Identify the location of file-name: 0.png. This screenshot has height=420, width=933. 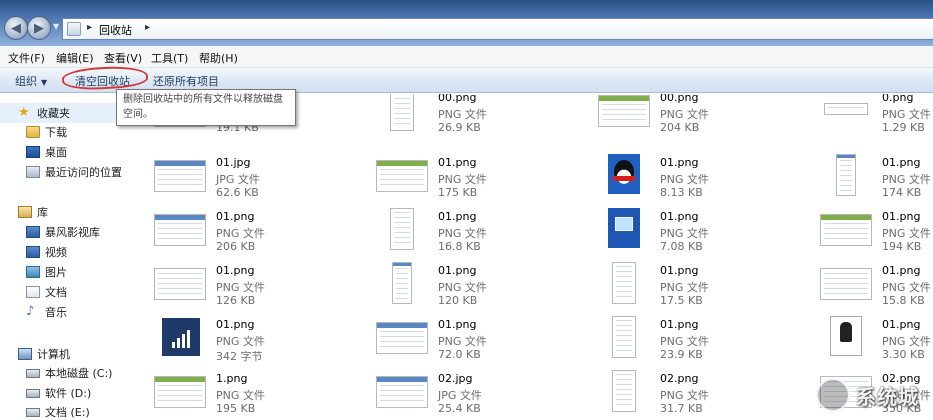
(898, 99).